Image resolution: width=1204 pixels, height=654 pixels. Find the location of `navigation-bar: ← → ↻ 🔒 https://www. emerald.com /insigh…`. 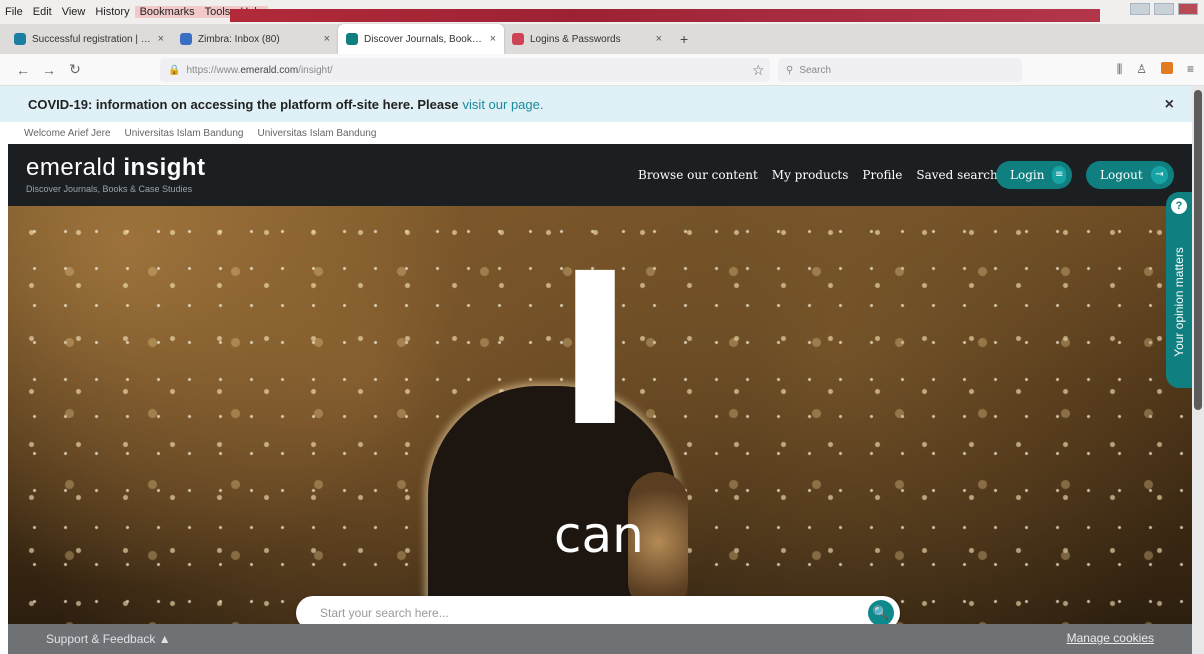

navigation-bar: ← → ↻ 🔒 https://www. emerald.com /insigh… is located at coordinates (602, 70).